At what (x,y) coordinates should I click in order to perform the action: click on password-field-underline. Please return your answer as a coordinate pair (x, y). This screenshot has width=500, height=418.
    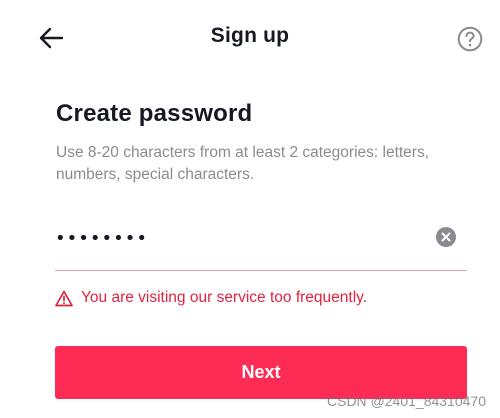
    Looking at the image, I should click on (261, 270).